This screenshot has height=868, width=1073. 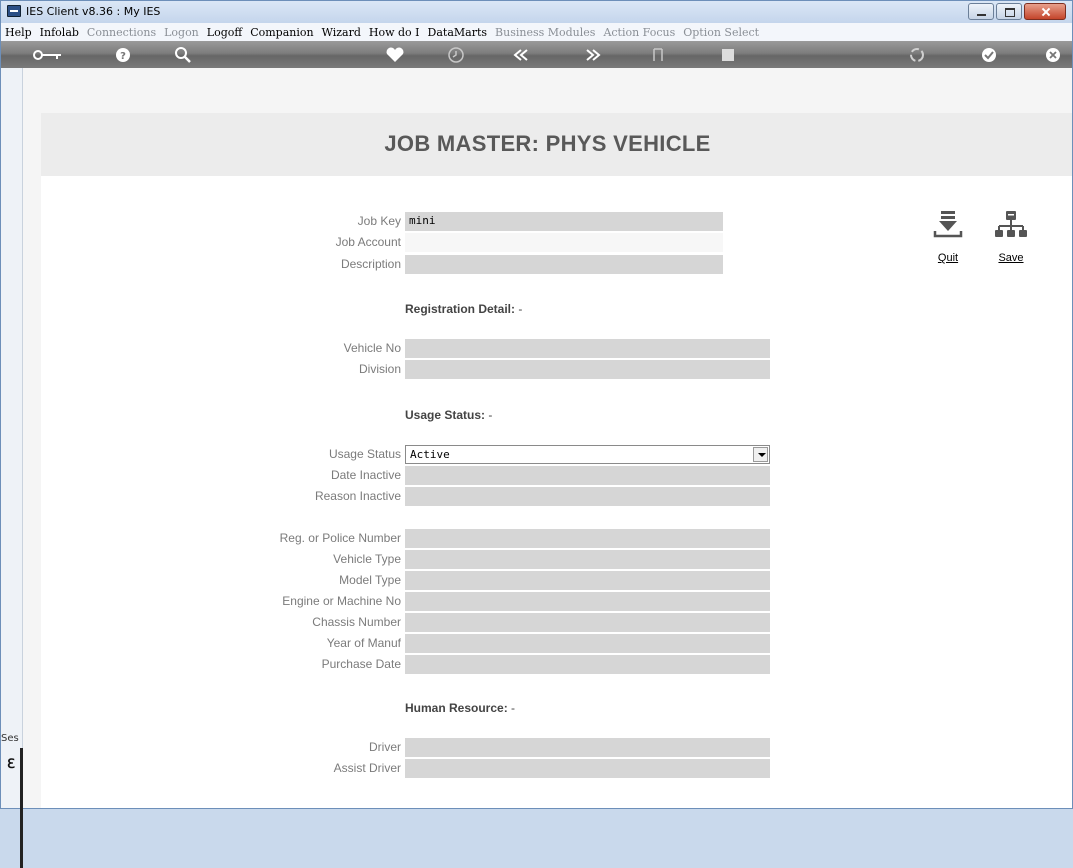 What do you see at coordinates (394, 32) in the screenshot?
I see `menu-how-do-i: How do I` at bounding box center [394, 32].